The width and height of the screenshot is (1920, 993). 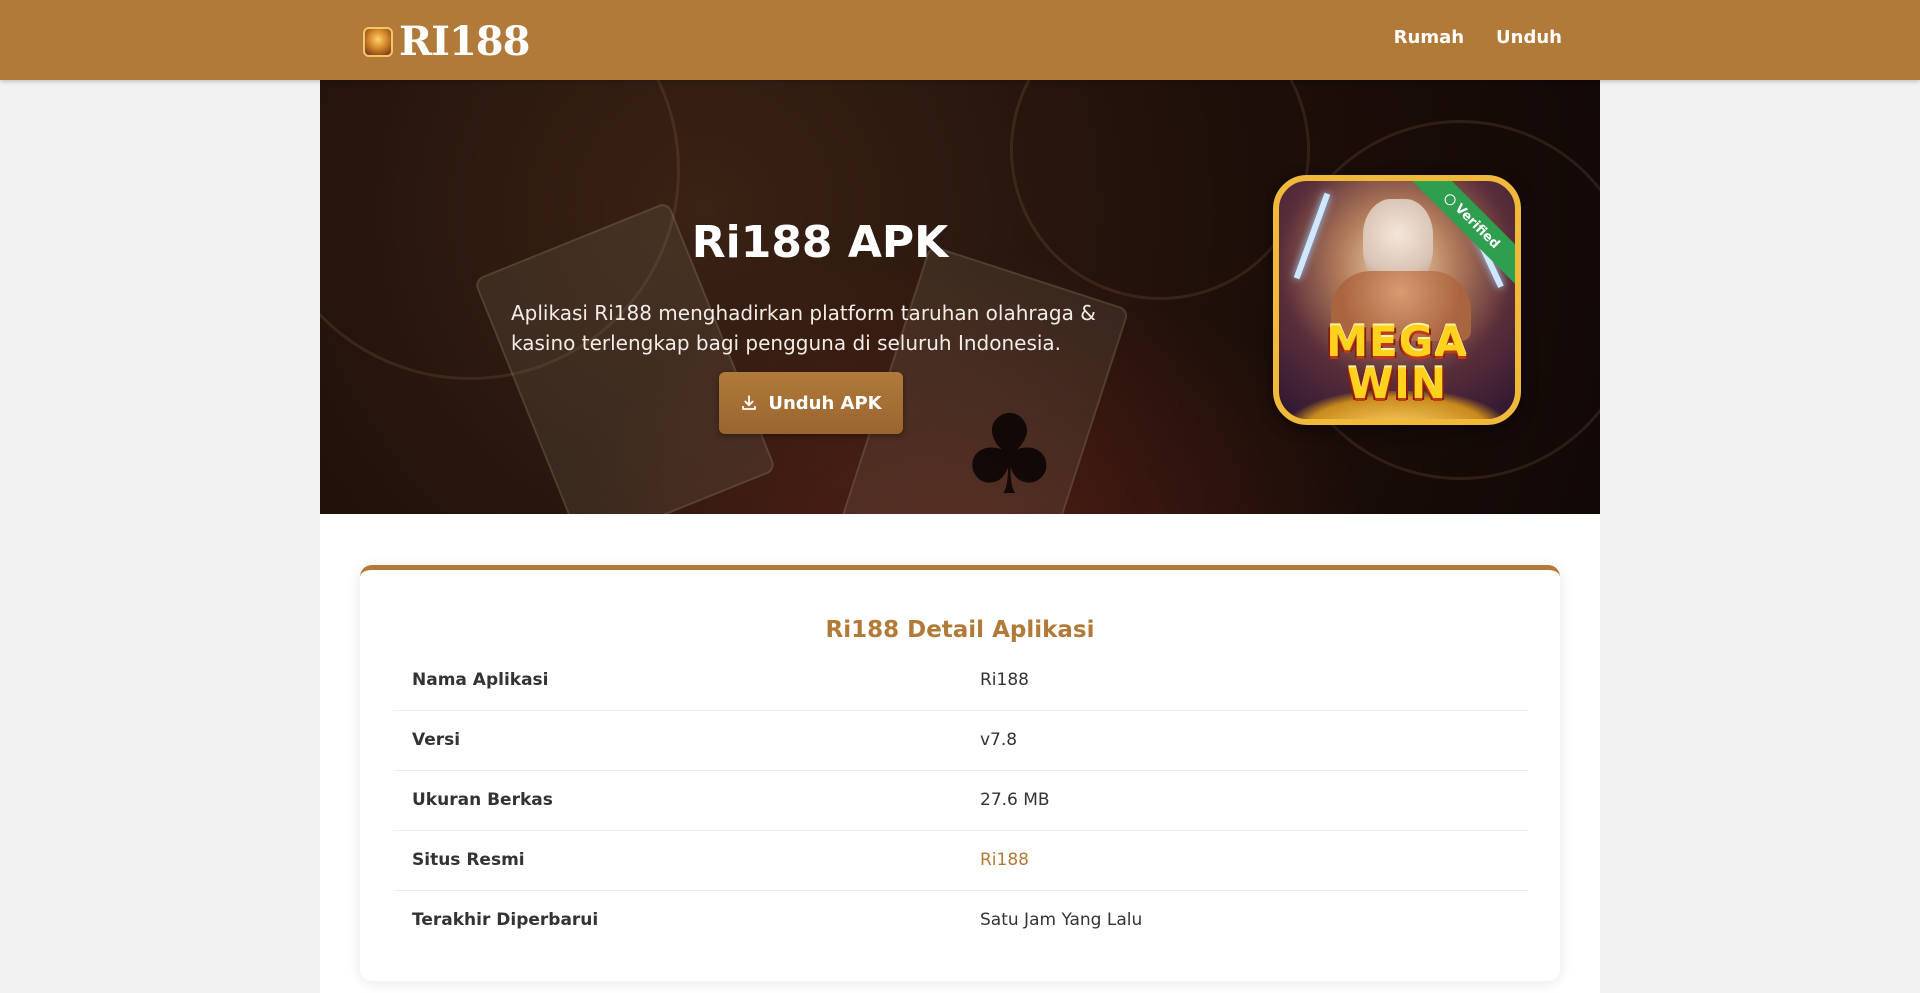 What do you see at coordinates (961, 920) in the screenshot?
I see `table-row: Terakhir Diperbarui Satu Jam Yang Lalu` at bounding box center [961, 920].